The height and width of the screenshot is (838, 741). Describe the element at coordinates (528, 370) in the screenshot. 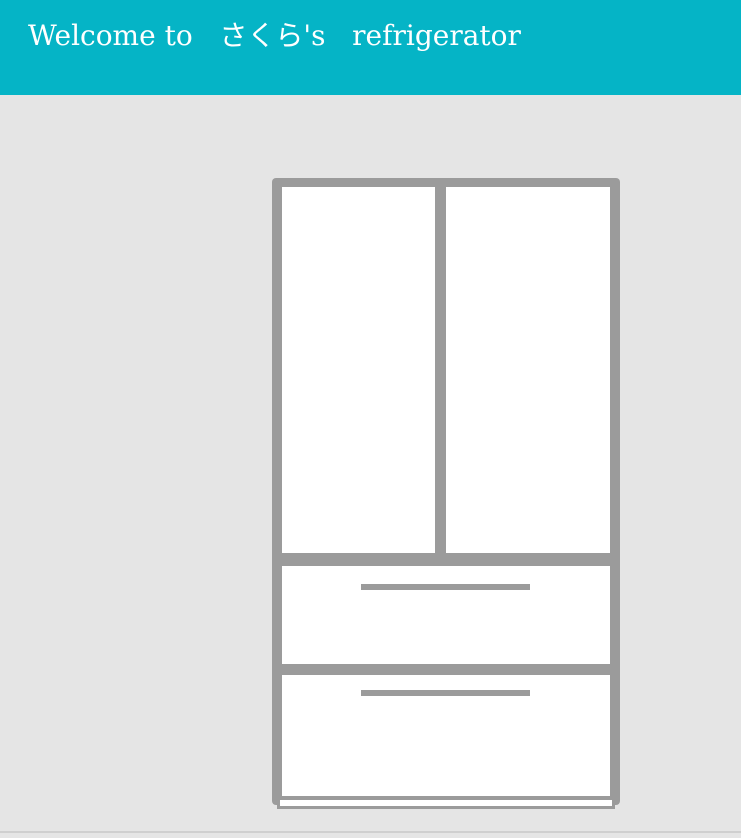

I see `fridge-door-right` at that location.